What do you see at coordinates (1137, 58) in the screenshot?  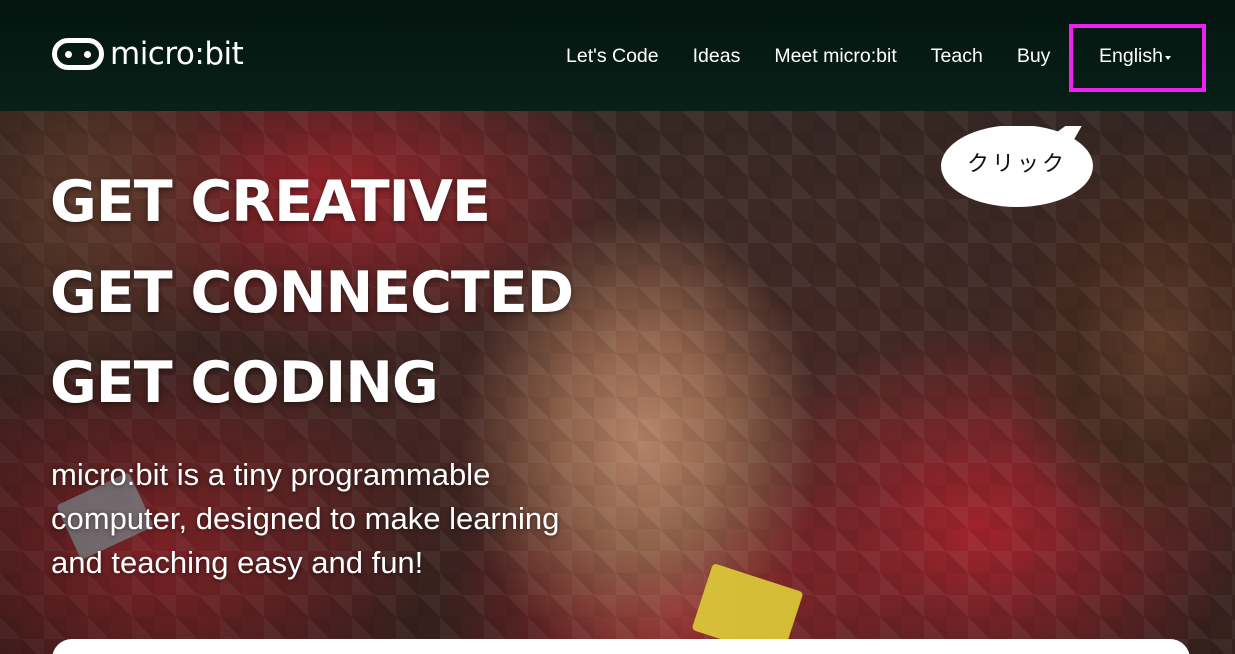 I see `language-highlight-box` at bounding box center [1137, 58].